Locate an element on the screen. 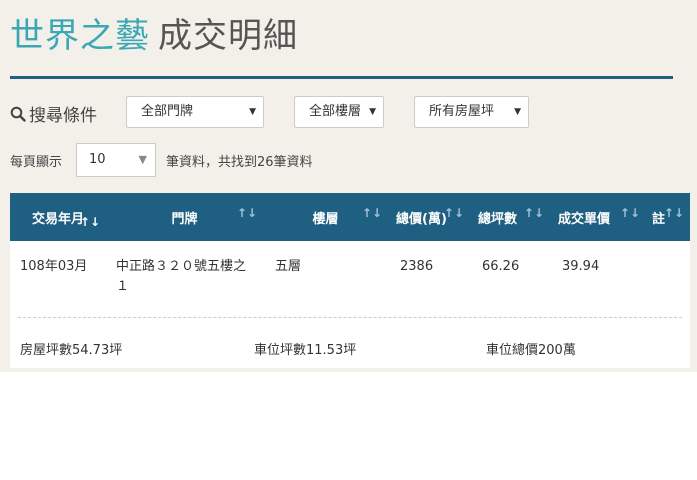 The width and height of the screenshot is (697, 480). filter-label: 搜尋條件 is located at coordinates (53, 113).